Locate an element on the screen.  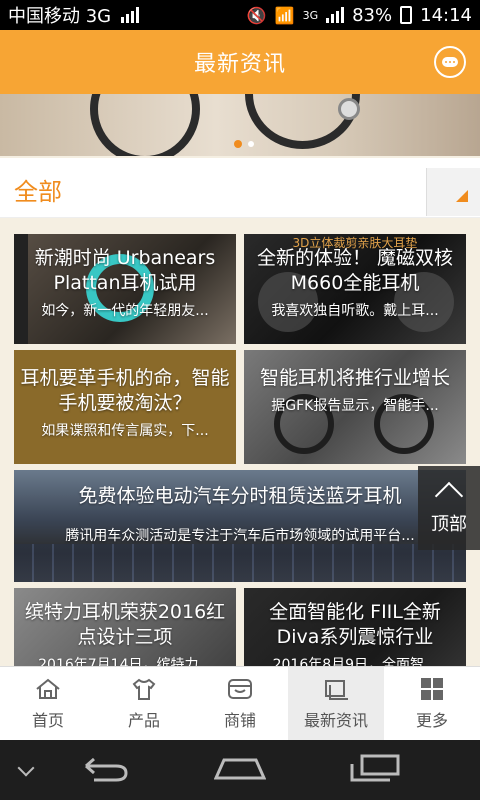
news-title: 耳机要革手机的命，智能手机要被淘汰？ is located at coordinates (125, 390).